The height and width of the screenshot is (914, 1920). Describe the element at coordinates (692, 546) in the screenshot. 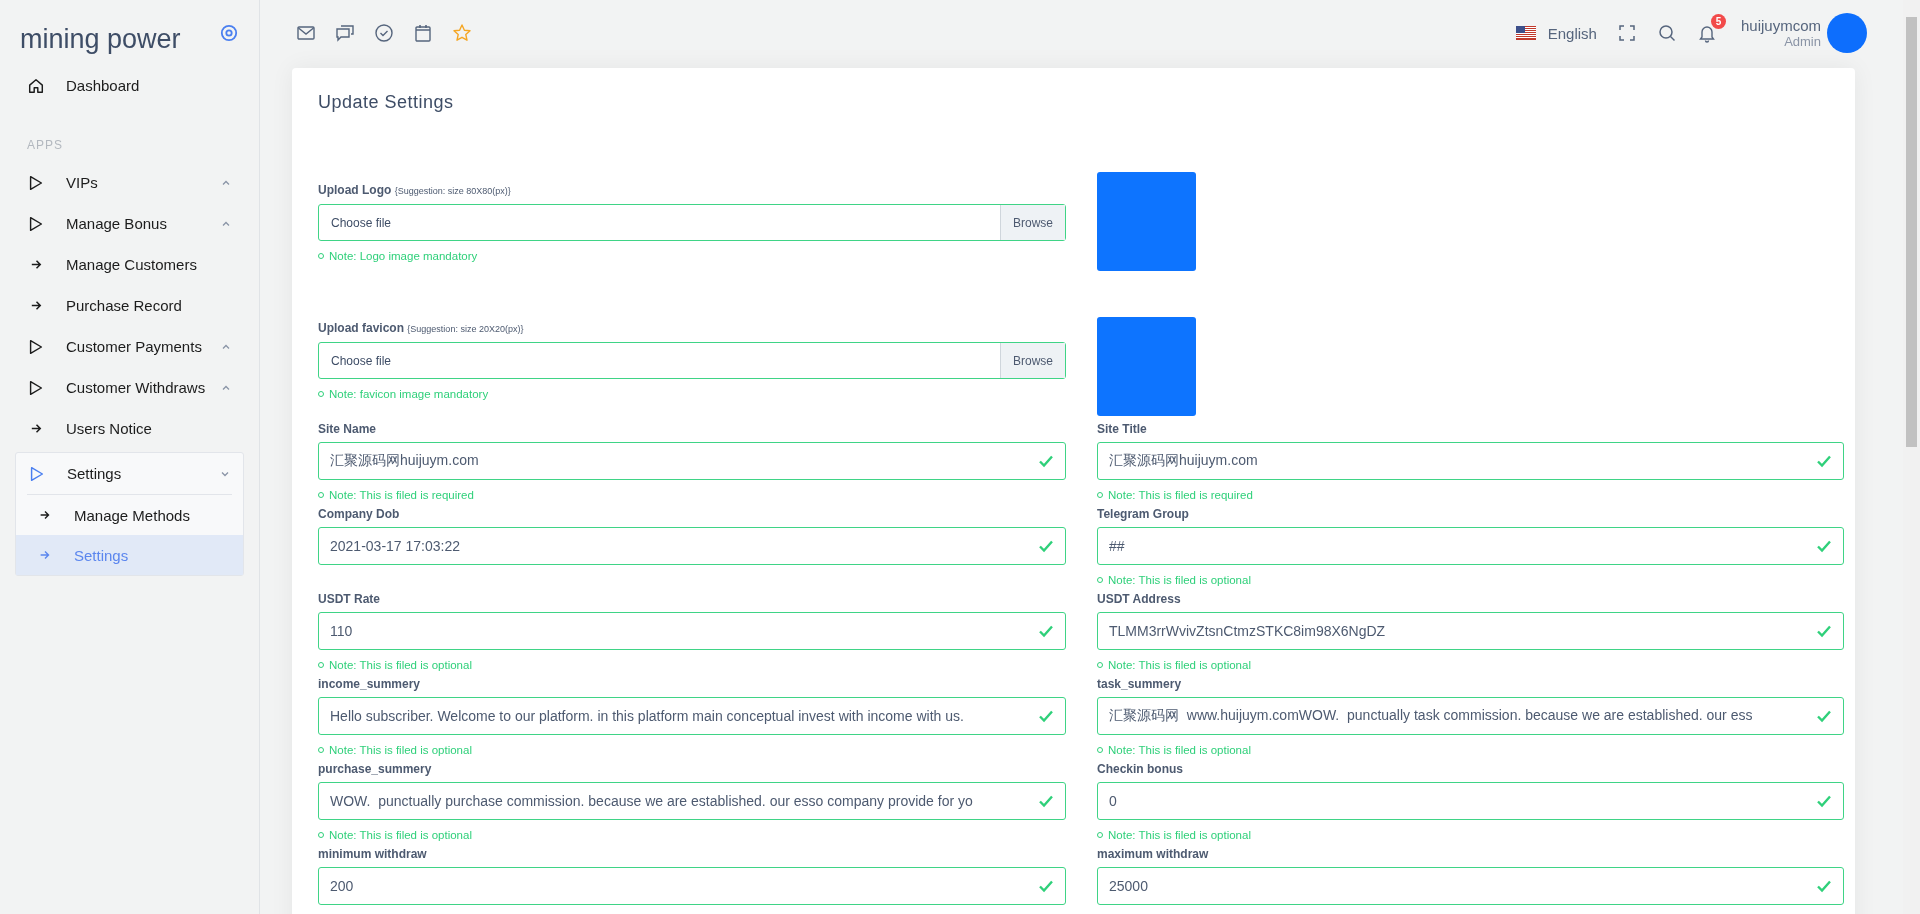

I see `input-field: 2021-03-17 17:03:22` at that location.